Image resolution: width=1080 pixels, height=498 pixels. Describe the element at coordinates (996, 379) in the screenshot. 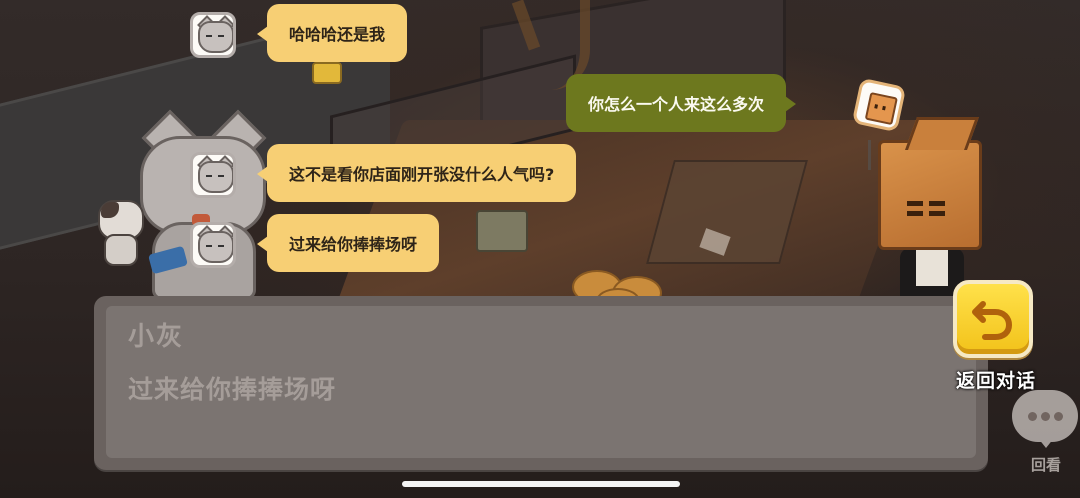

I see `return-dialogue-label: 返回对话` at that location.